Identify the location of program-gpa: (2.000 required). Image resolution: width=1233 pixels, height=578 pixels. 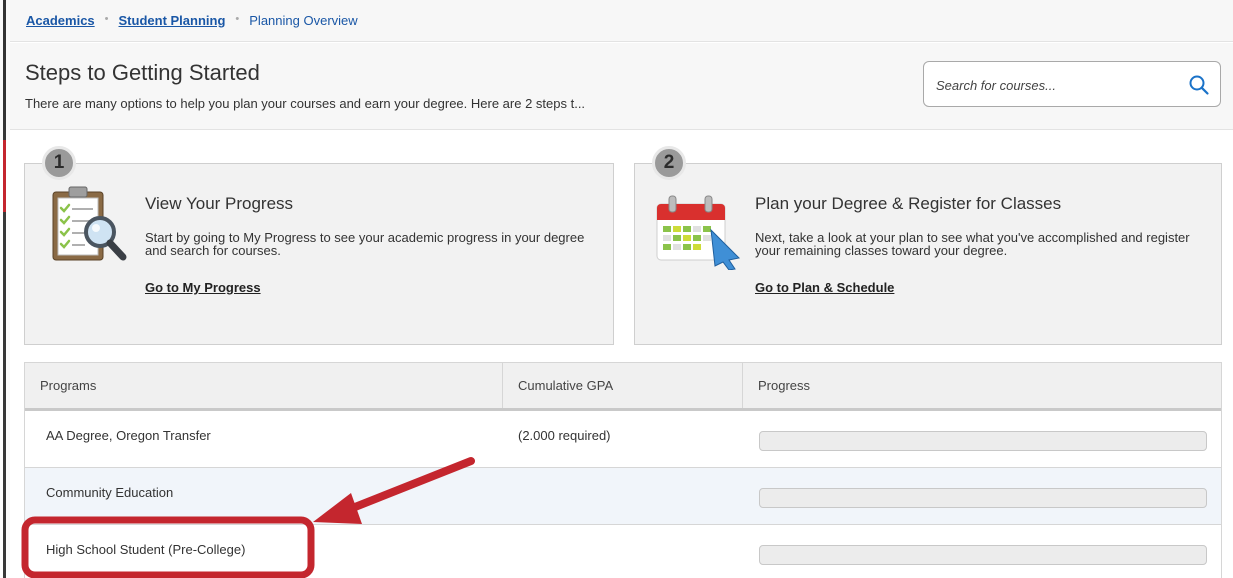
(564, 435).